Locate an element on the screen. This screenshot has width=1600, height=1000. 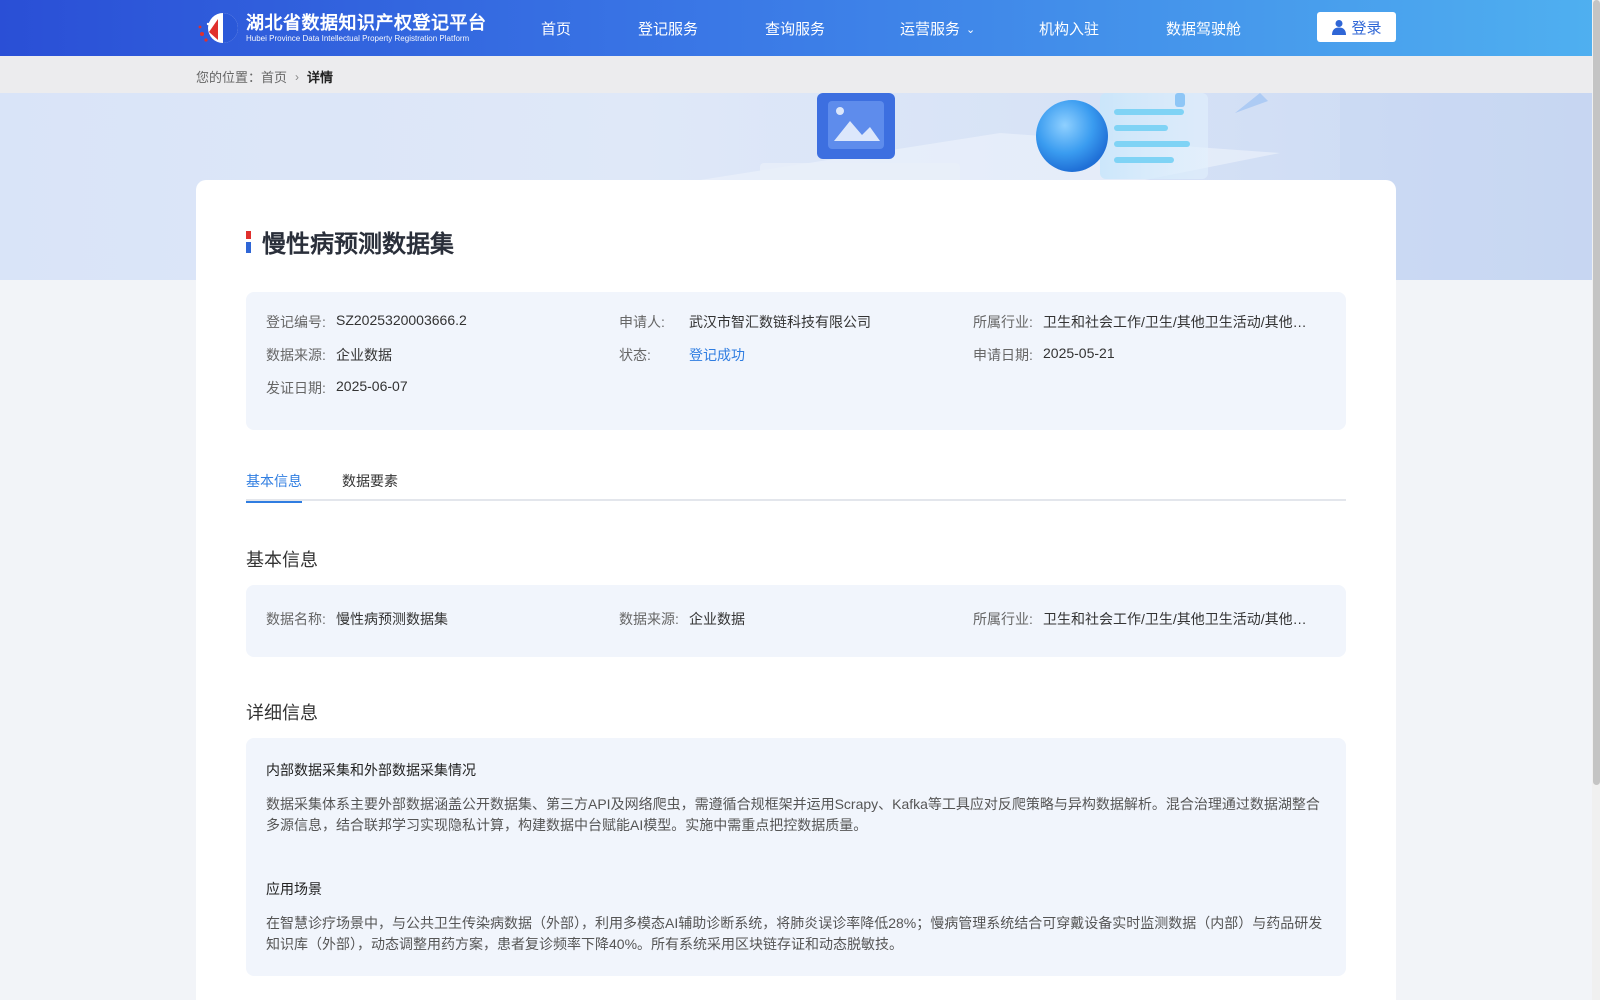
nav-registration-service: 登记服务 is located at coordinates (668, 28).